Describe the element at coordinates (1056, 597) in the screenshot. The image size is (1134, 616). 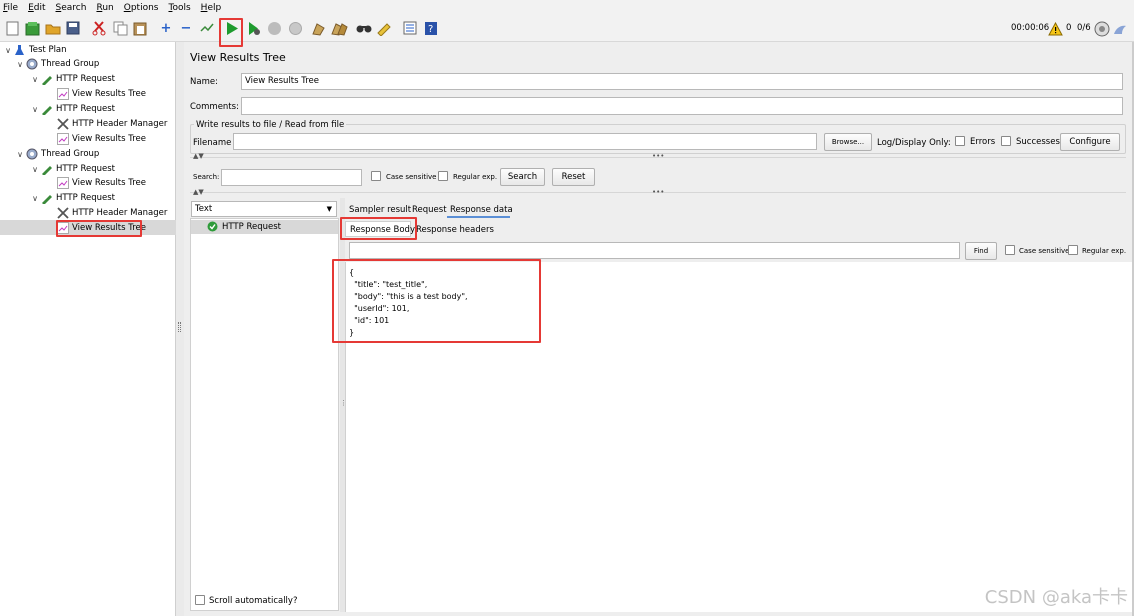
I see `watermark: CSDN @aka卡卡` at that location.